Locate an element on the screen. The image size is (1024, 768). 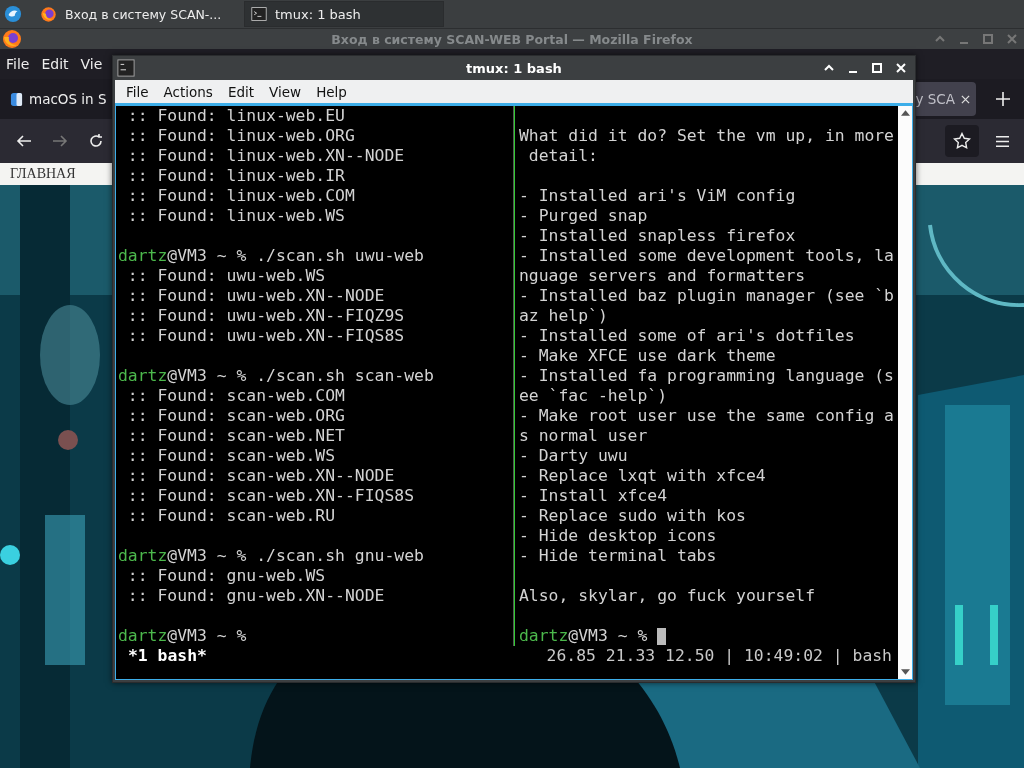
window-title: Вход в систему SCAN-WEB Portal — Mozilla Firefox is located at coordinates (512, 39).